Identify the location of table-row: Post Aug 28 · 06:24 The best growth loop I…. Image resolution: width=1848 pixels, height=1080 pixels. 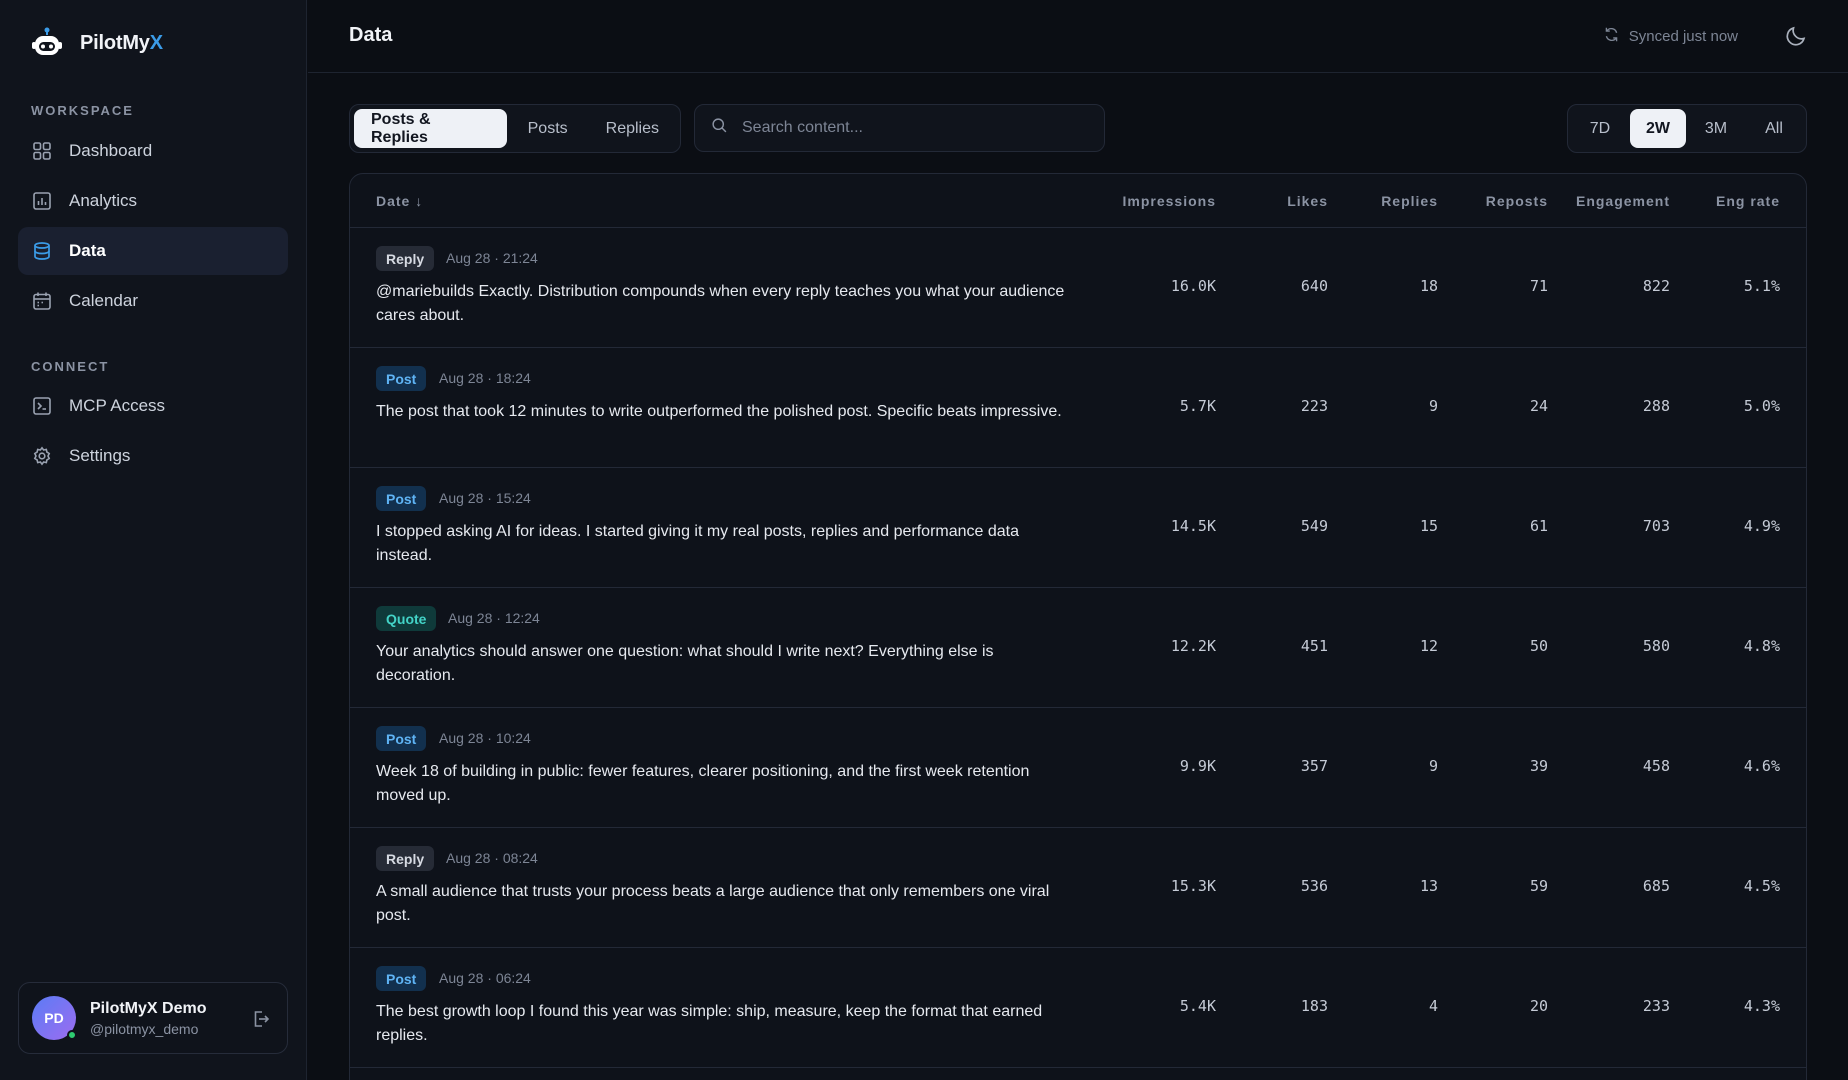
(1078, 1008).